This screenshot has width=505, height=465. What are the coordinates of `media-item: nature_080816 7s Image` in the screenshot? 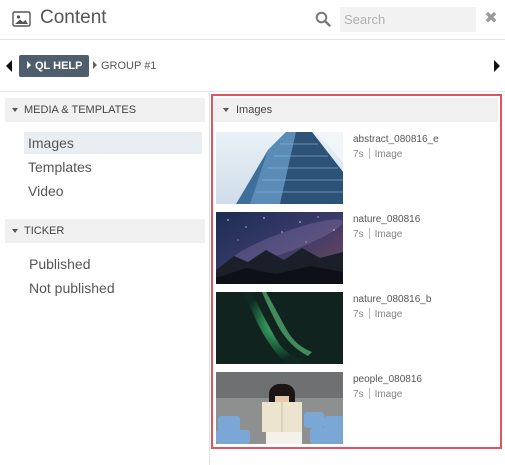 It's located at (356, 248).